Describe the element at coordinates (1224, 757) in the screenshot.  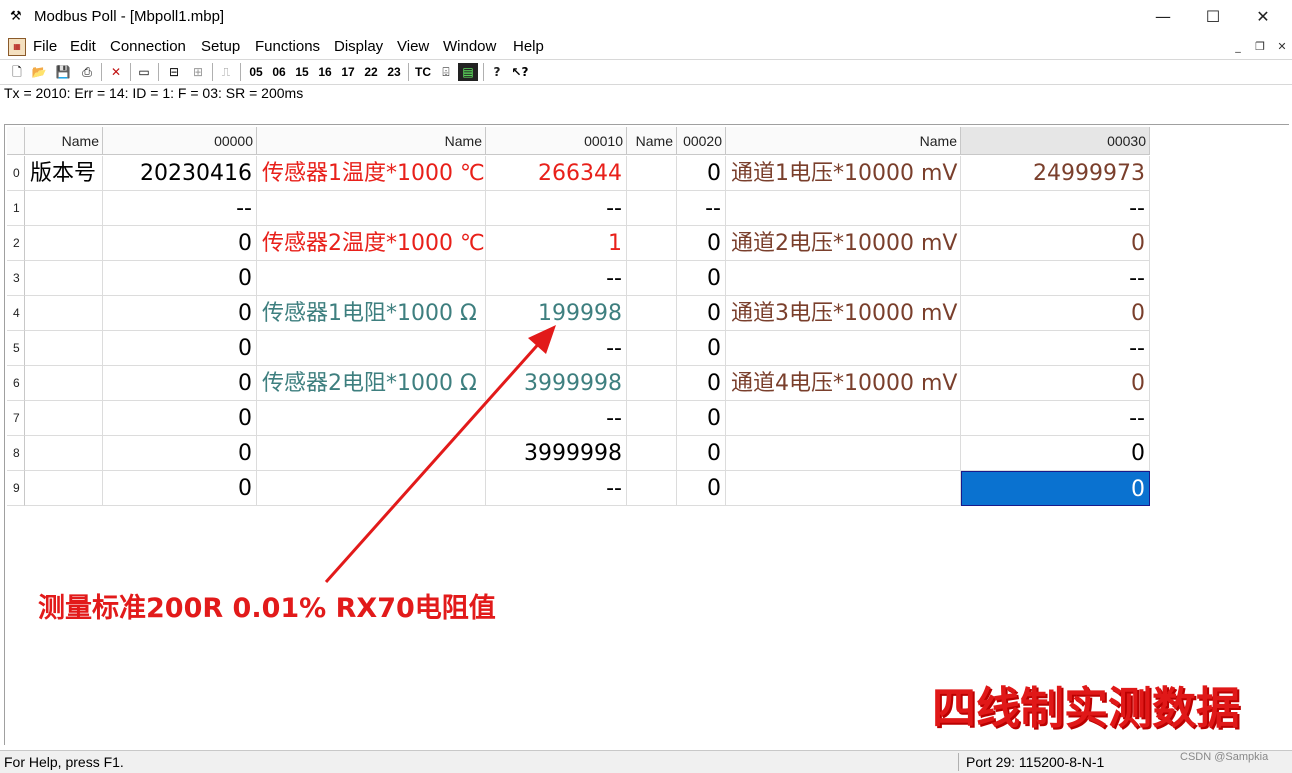
I see `watermark: CSDN @Sampkia` at that location.